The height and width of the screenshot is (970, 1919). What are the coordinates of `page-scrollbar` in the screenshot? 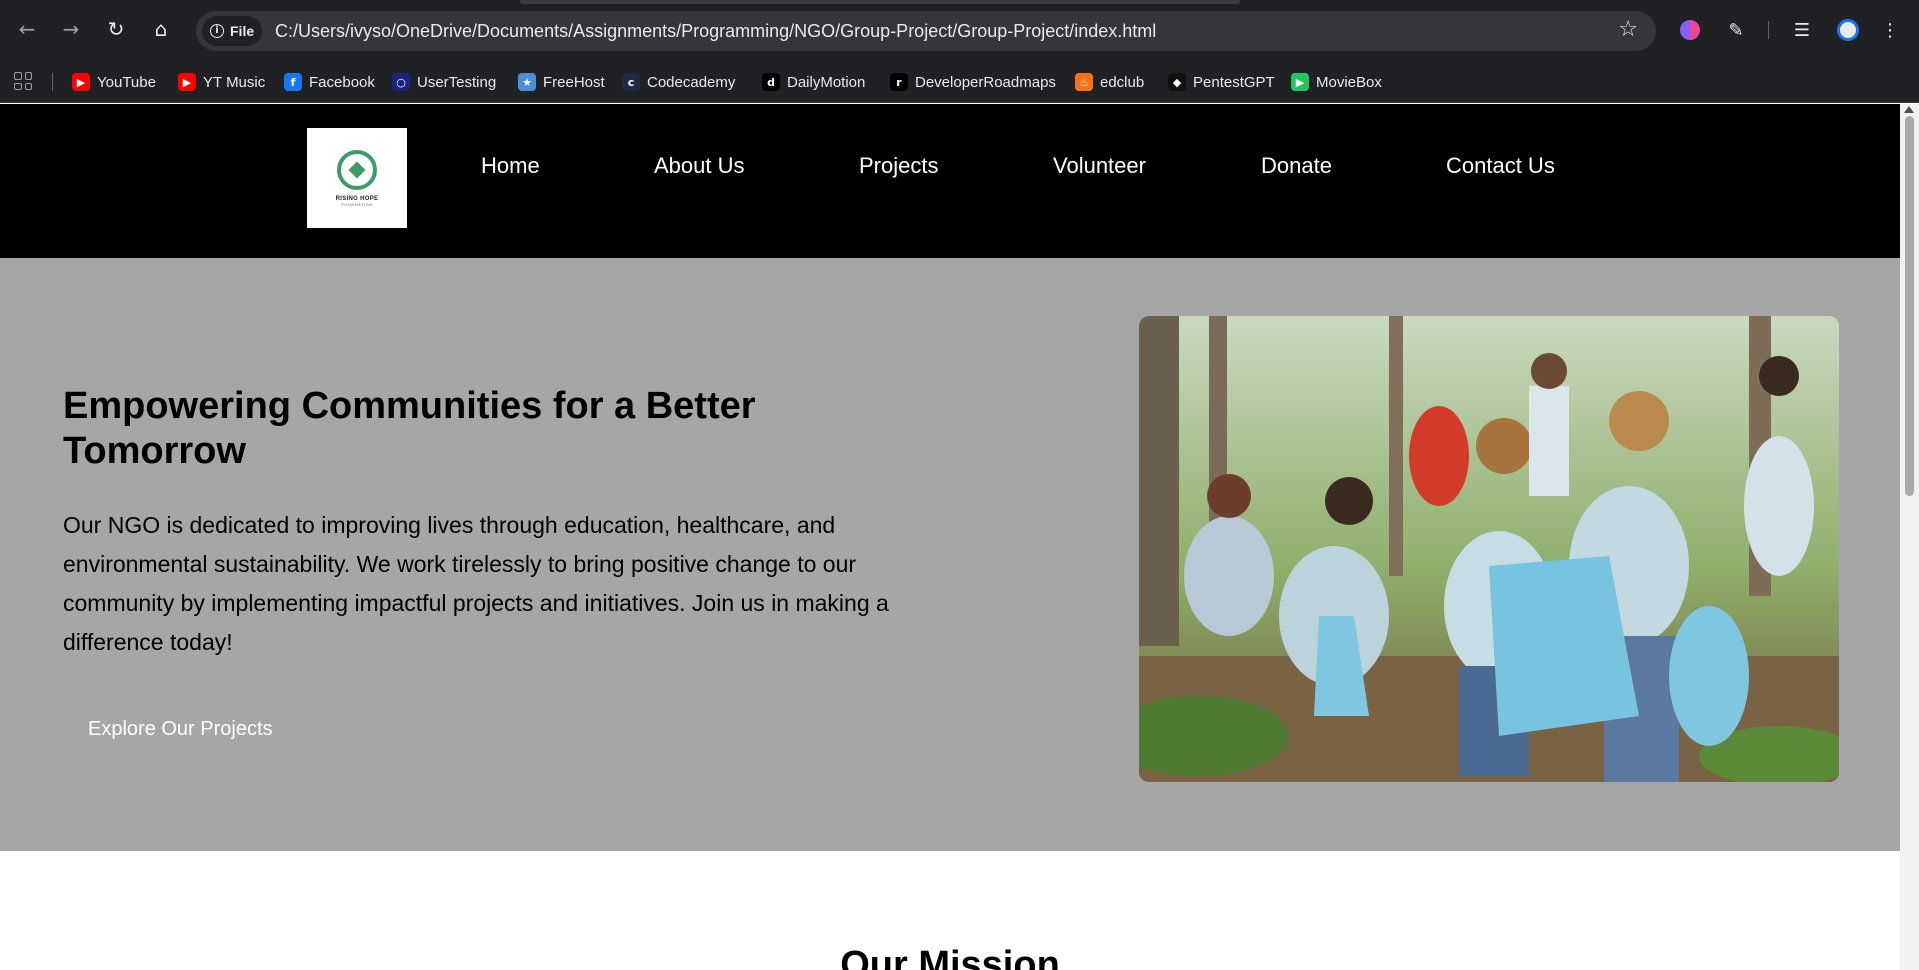 It's located at (1909, 537).